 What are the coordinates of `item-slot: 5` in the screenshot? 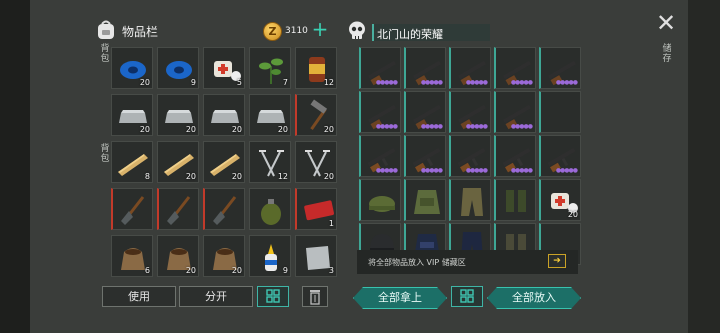 It's located at (224, 68).